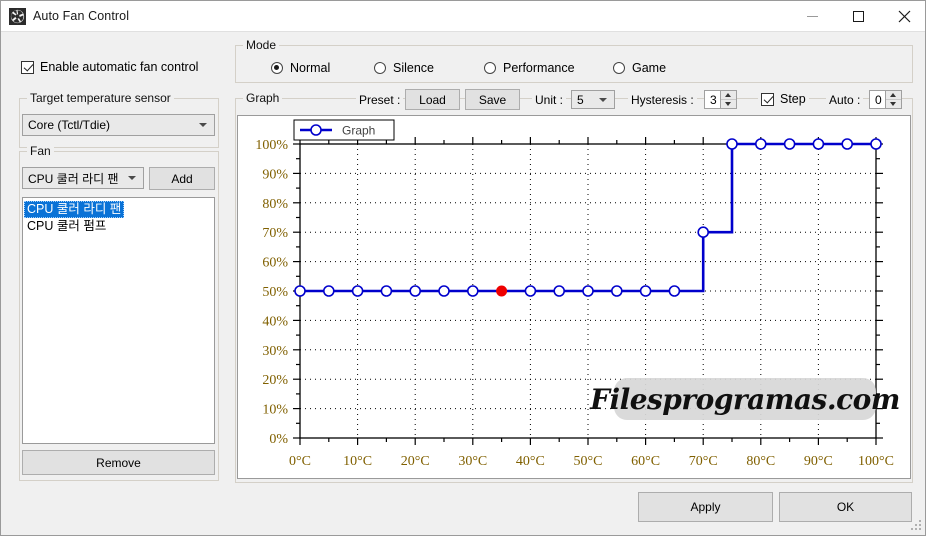 The height and width of the screenshot is (536, 926). I want to click on preset-load-button: Load, so click(432, 99).